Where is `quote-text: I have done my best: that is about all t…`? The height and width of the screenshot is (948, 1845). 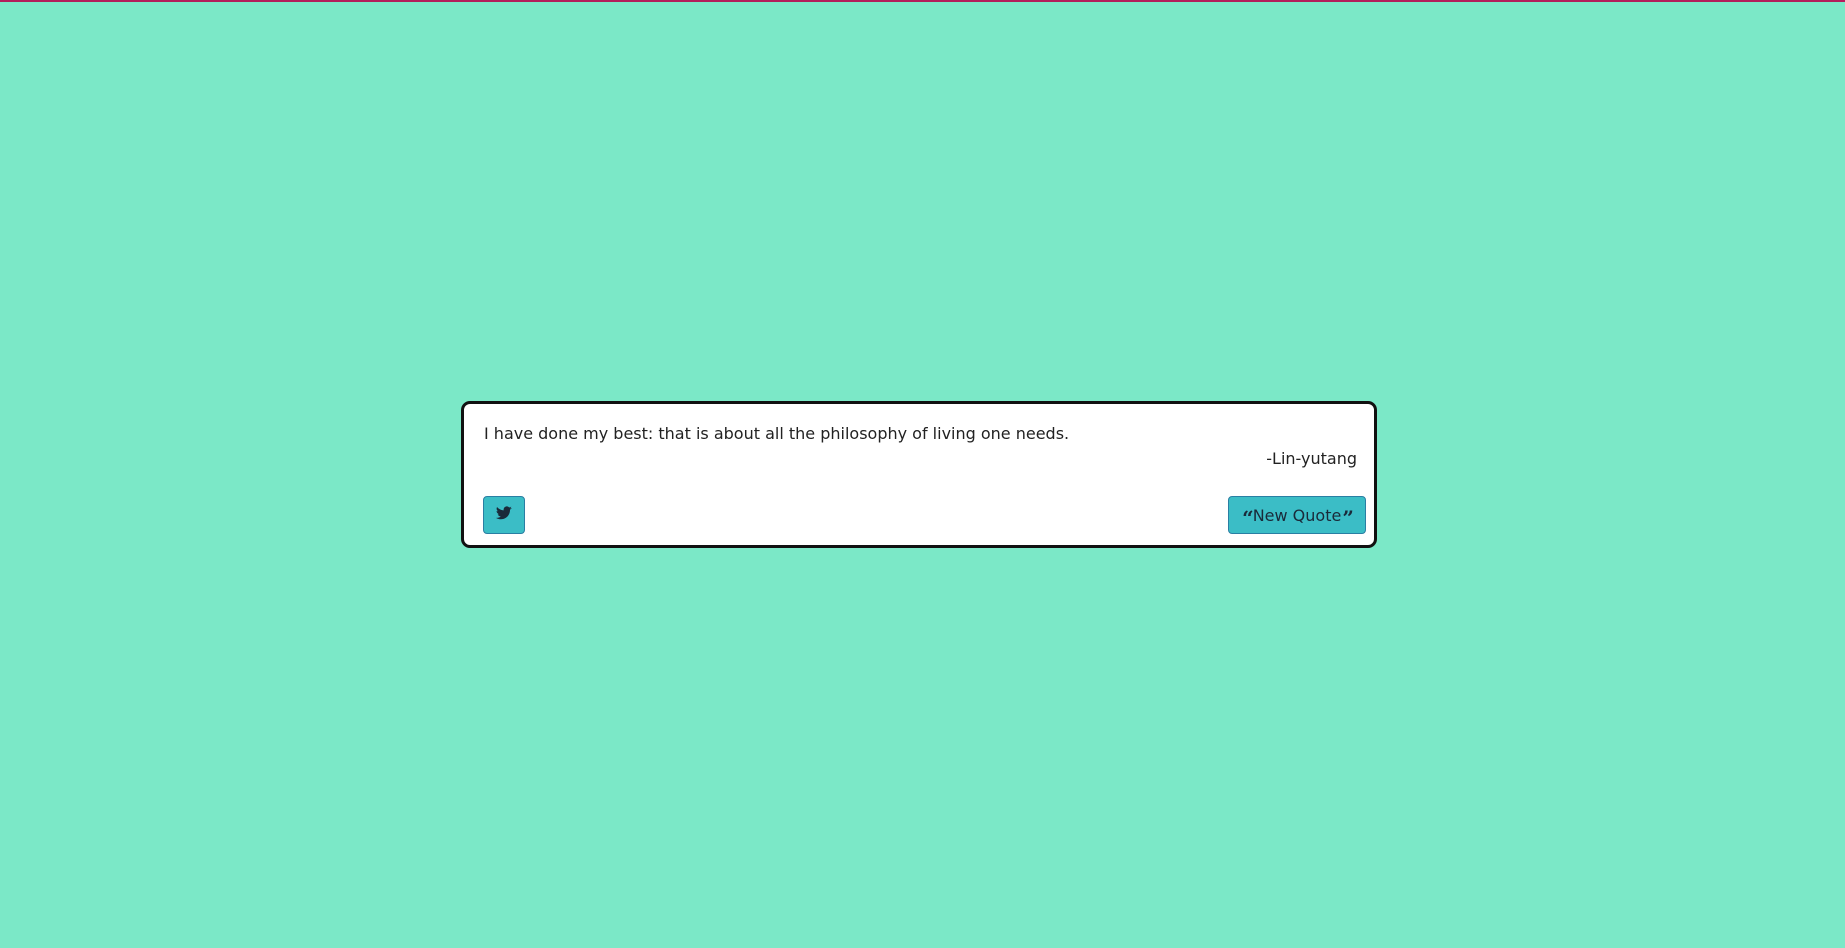
quote-text: I have done my best: that is about all t… is located at coordinates (777, 433).